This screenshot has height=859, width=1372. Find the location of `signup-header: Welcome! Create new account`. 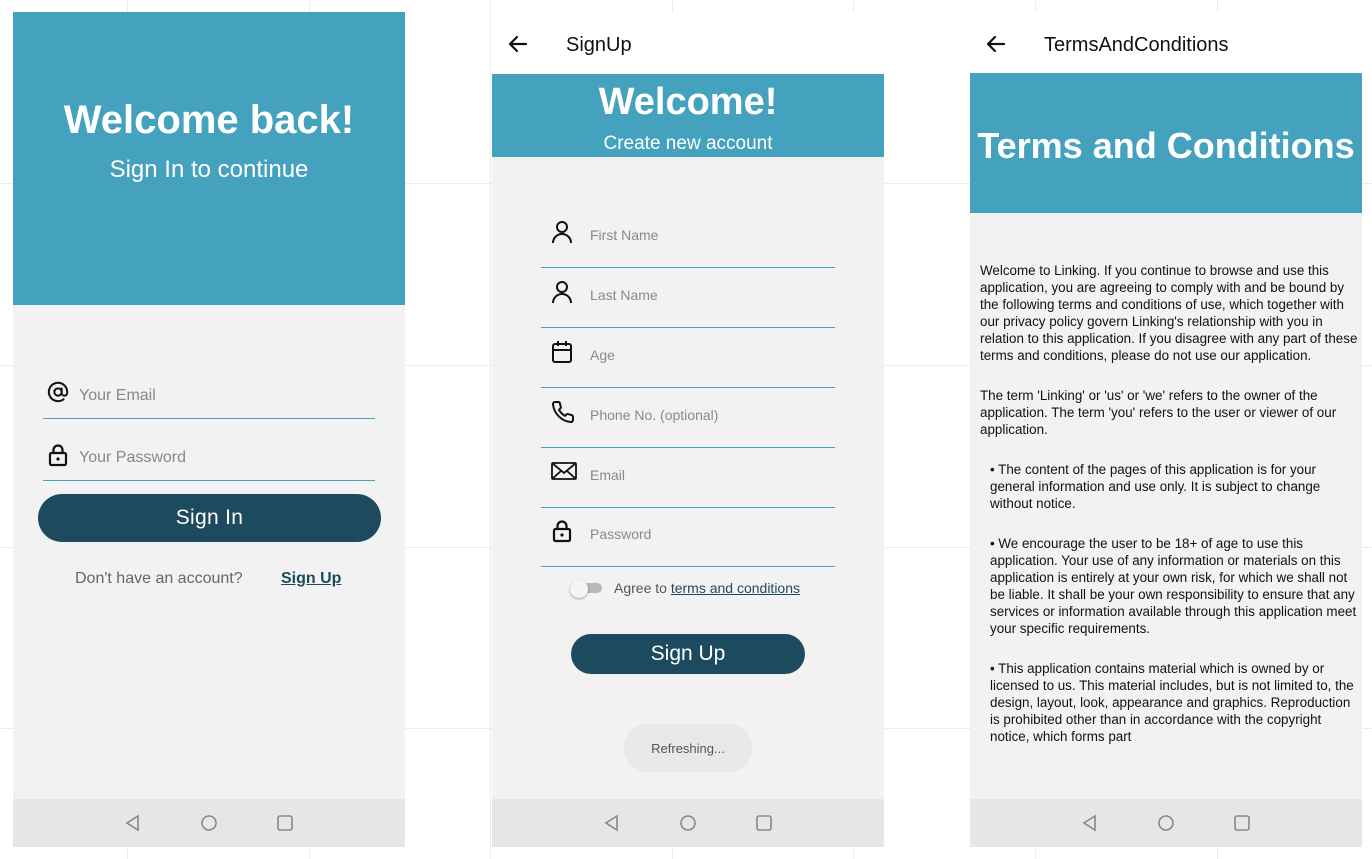

signup-header: Welcome! Create new account is located at coordinates (688, 115).